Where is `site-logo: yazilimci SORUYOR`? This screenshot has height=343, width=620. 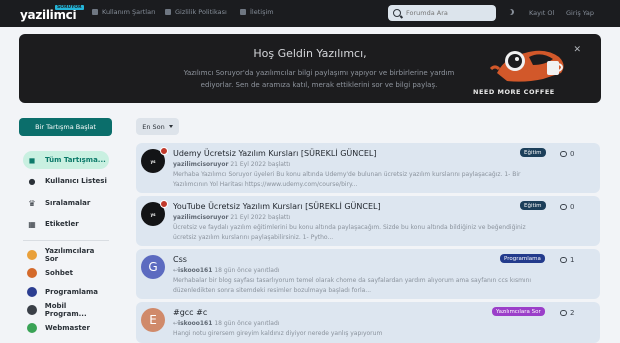 site-logo: yazilimci SORUYOR is located at coordinates (52, 14).